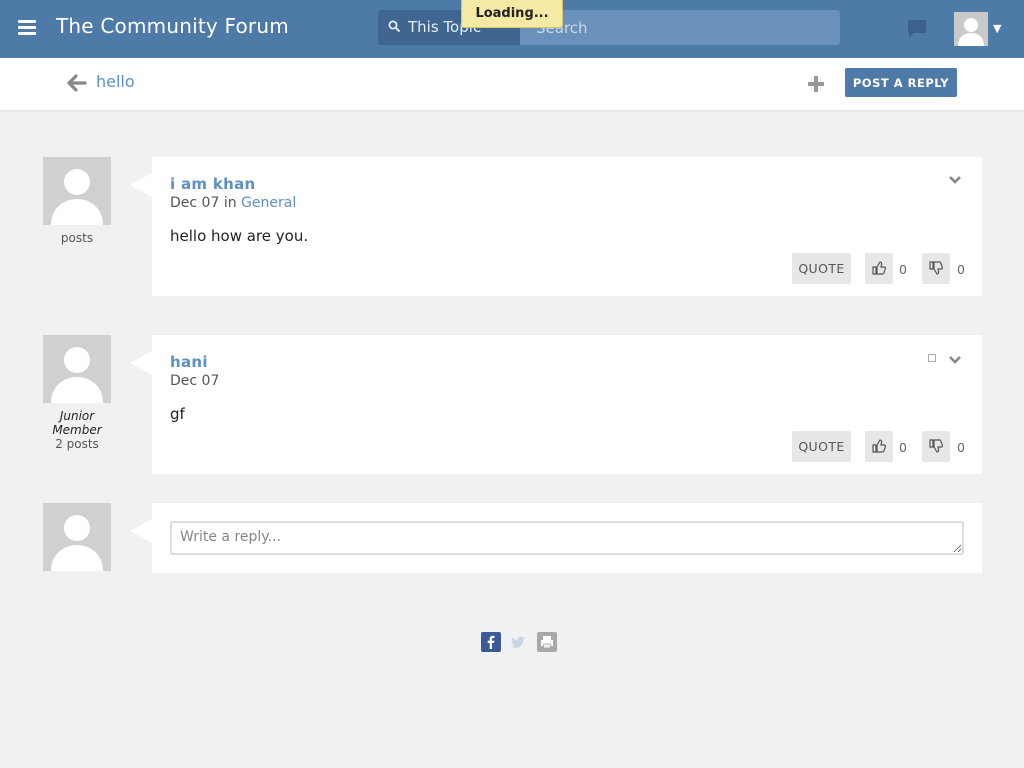 Image resolution: width=1024 pixels, height=768 pixels. I want to click on post-date: Dec 07, so click(194, 381).